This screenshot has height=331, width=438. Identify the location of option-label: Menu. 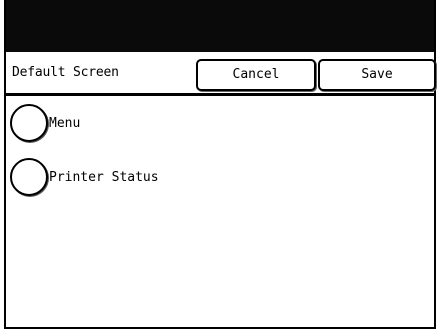
(65, 123).